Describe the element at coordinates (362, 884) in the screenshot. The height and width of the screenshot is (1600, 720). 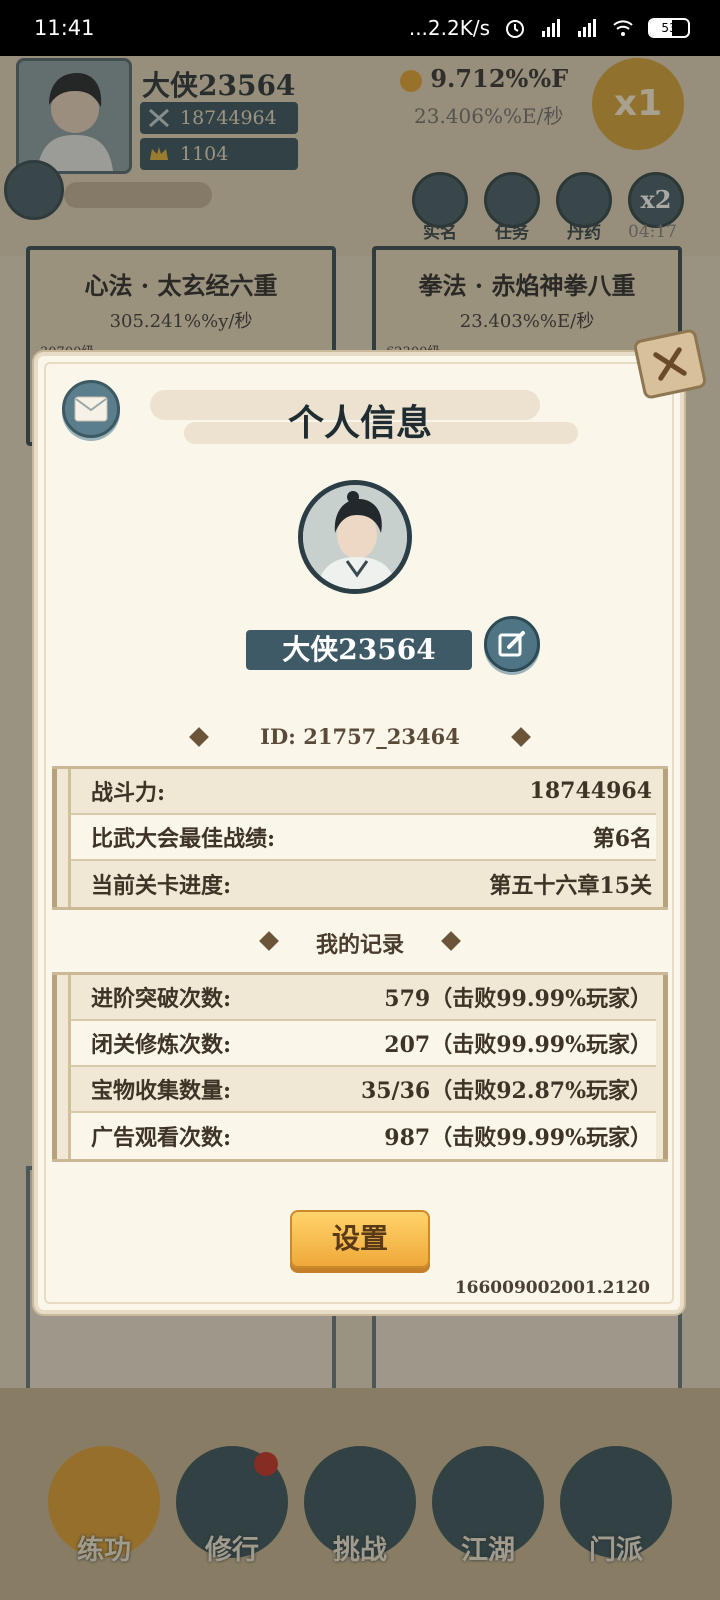
I see `table-row: 当前关卡进度: 第五十六章15关` at that location.